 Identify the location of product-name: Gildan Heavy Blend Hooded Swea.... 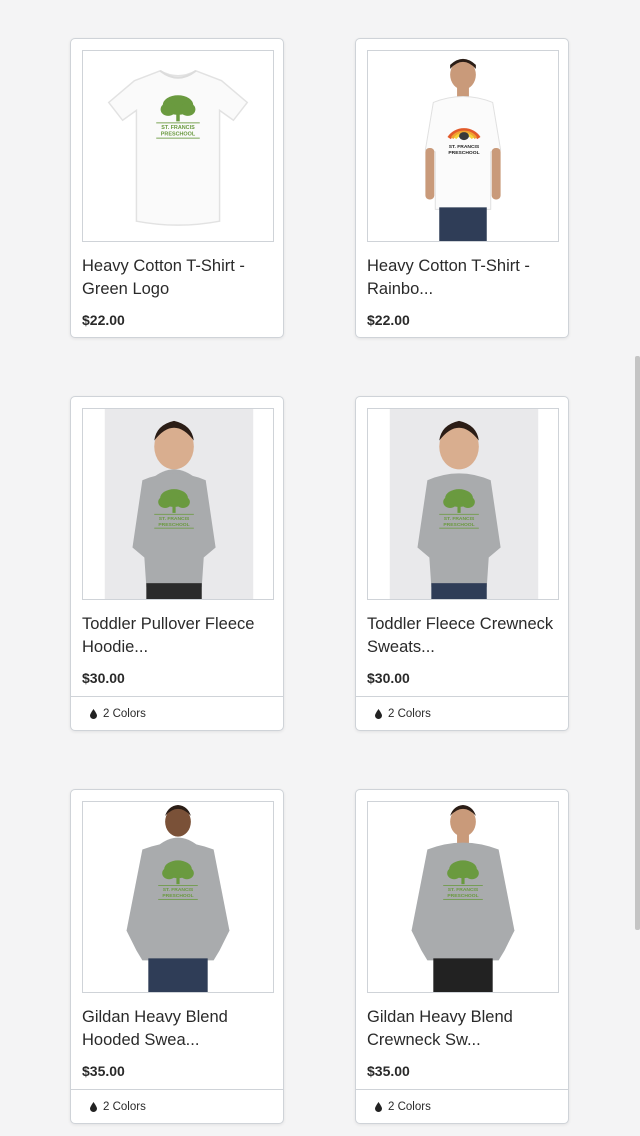
(180, 1029).